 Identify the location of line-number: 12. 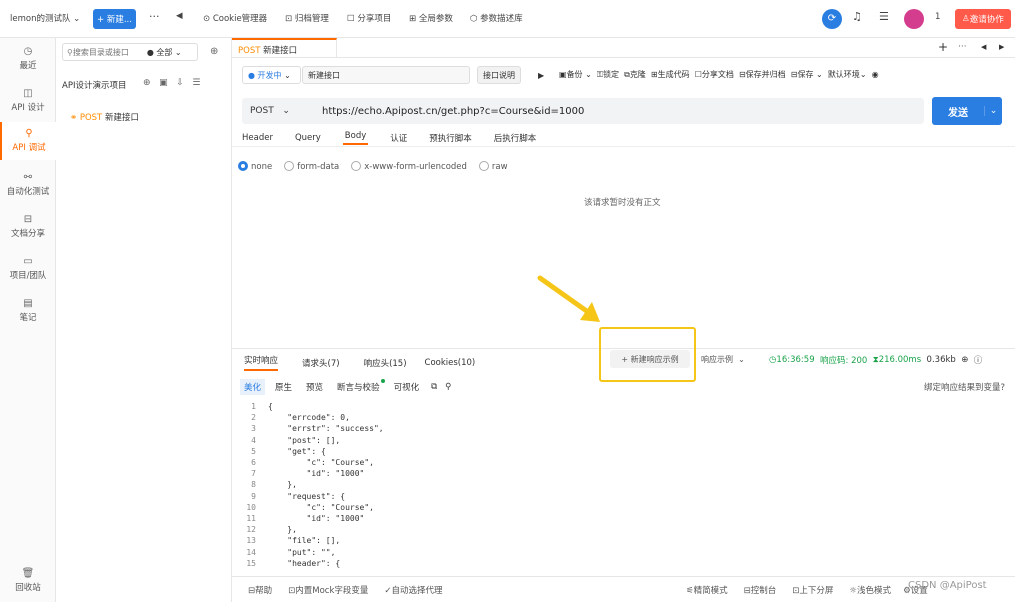
(251, 530).